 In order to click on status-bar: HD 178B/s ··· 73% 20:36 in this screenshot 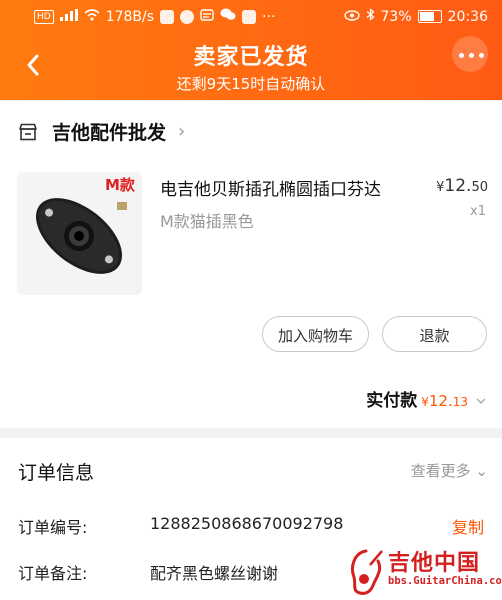, I will do `click(251, 17)`.